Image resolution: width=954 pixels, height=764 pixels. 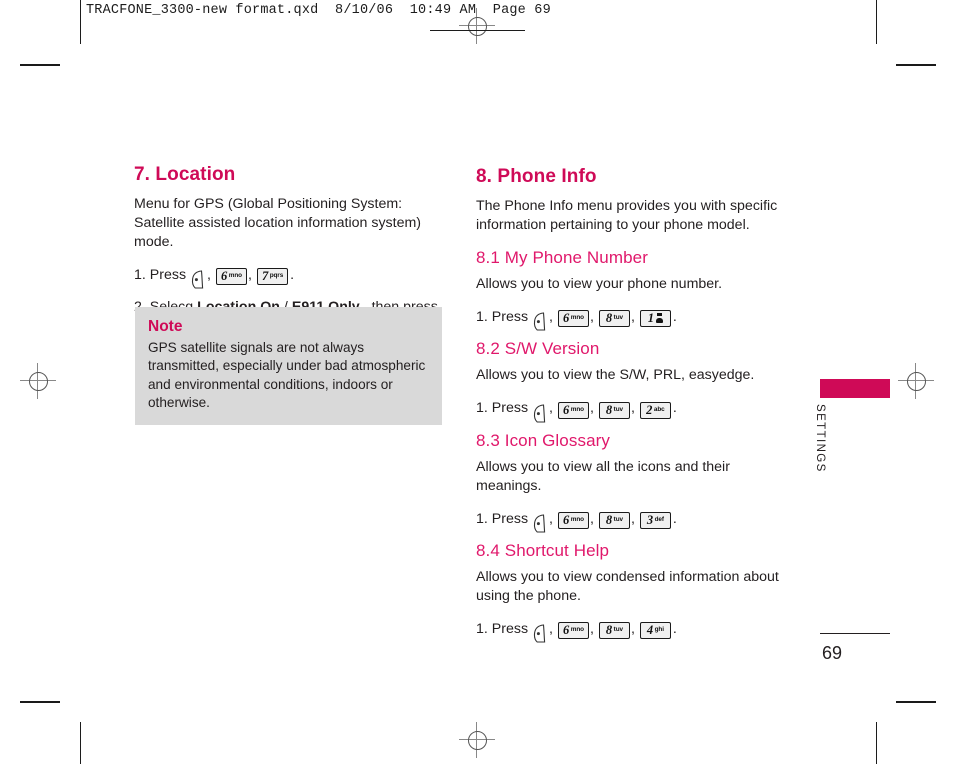 What do you see at coordinates (659, 409) in the screenshot?
I see `key-letters: abc` at bounding box center [659, 409].